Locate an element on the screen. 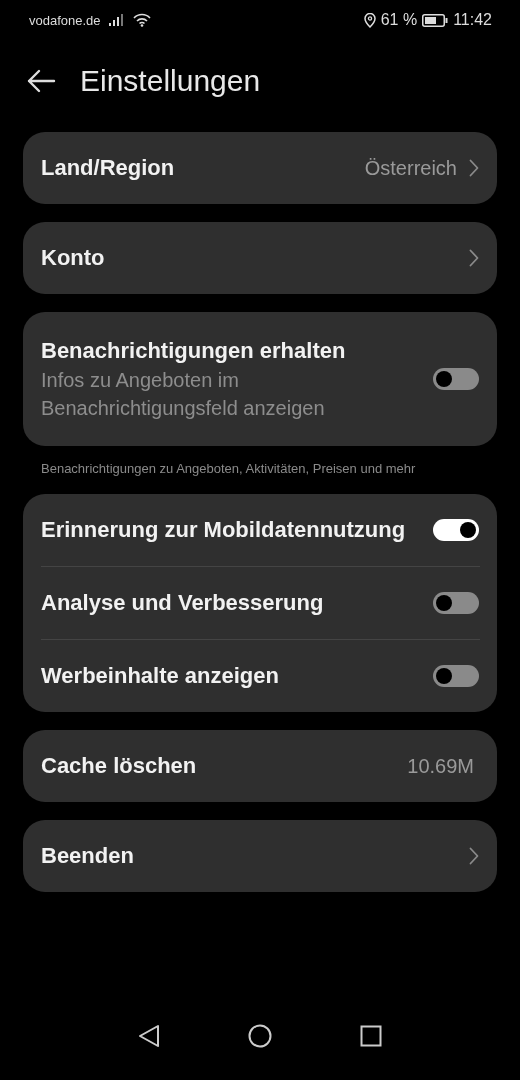 This screenshot has width=520, height=1080. setting-title: Konto is located at coordinates (249, 258).